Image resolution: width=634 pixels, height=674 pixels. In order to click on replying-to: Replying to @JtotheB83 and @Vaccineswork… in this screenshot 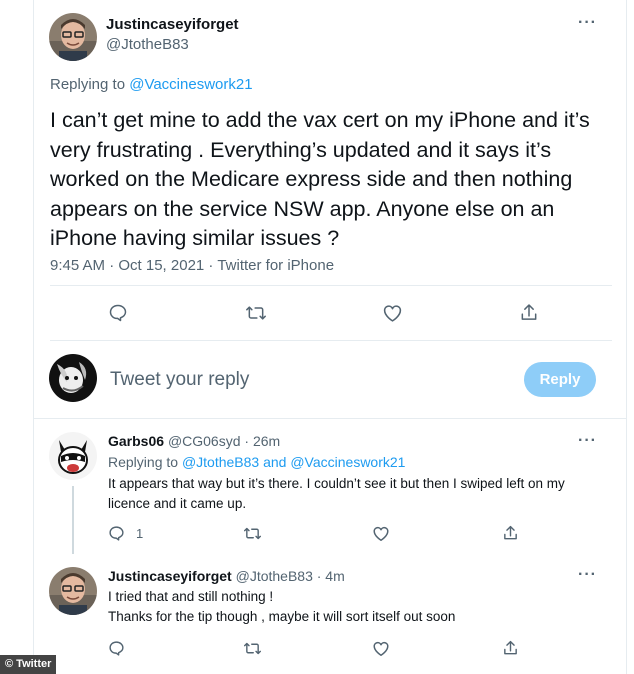, I will do `click(256, 462)`.